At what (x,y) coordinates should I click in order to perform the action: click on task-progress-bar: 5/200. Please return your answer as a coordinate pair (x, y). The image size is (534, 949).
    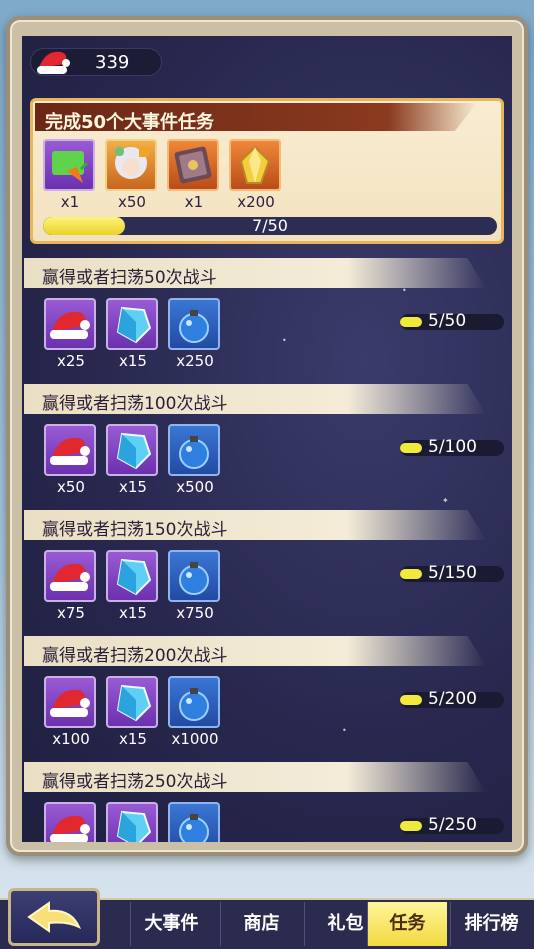
    Looking at the image, I should click on (452, 699).